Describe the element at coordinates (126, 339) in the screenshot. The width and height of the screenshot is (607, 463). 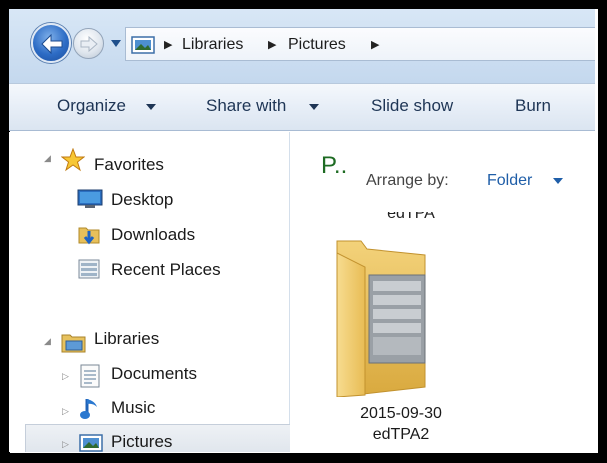
I see `libraries-label: Libraries` at that location.